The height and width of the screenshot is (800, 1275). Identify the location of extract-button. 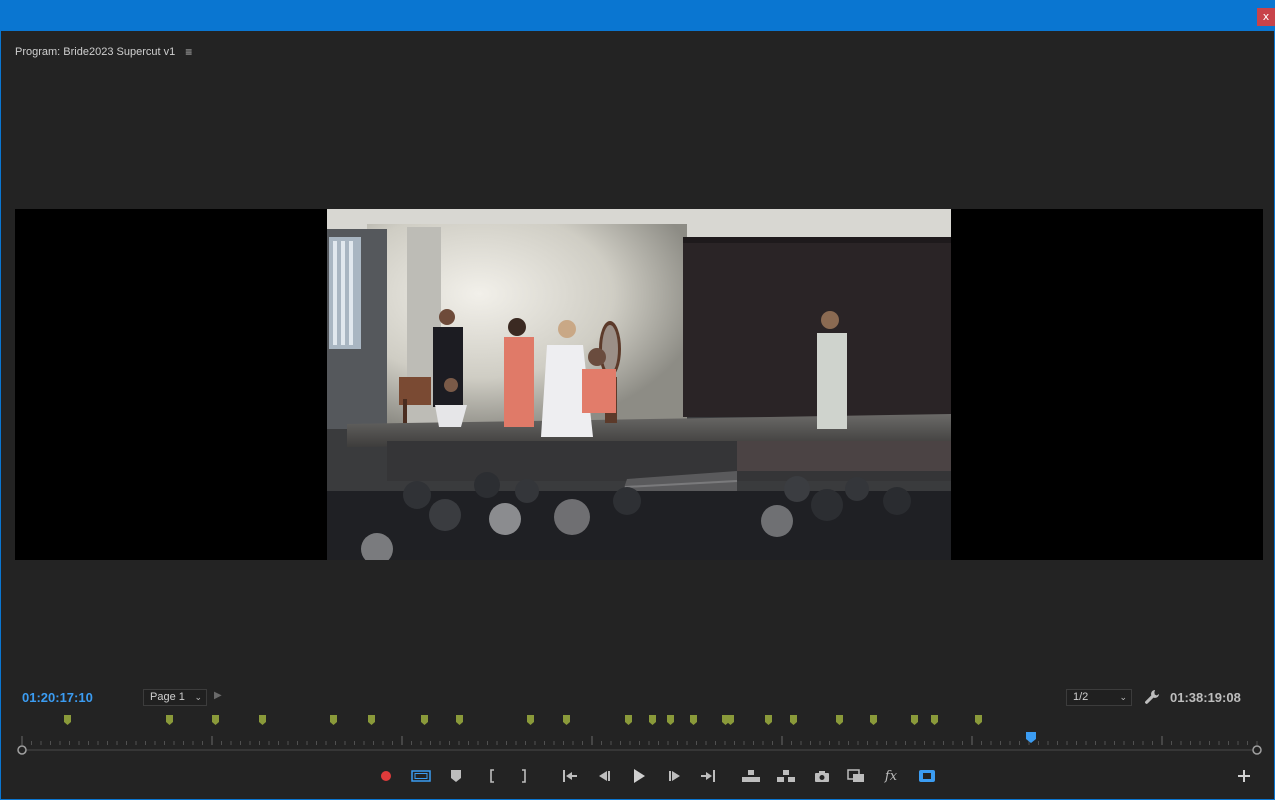
(786, 776).